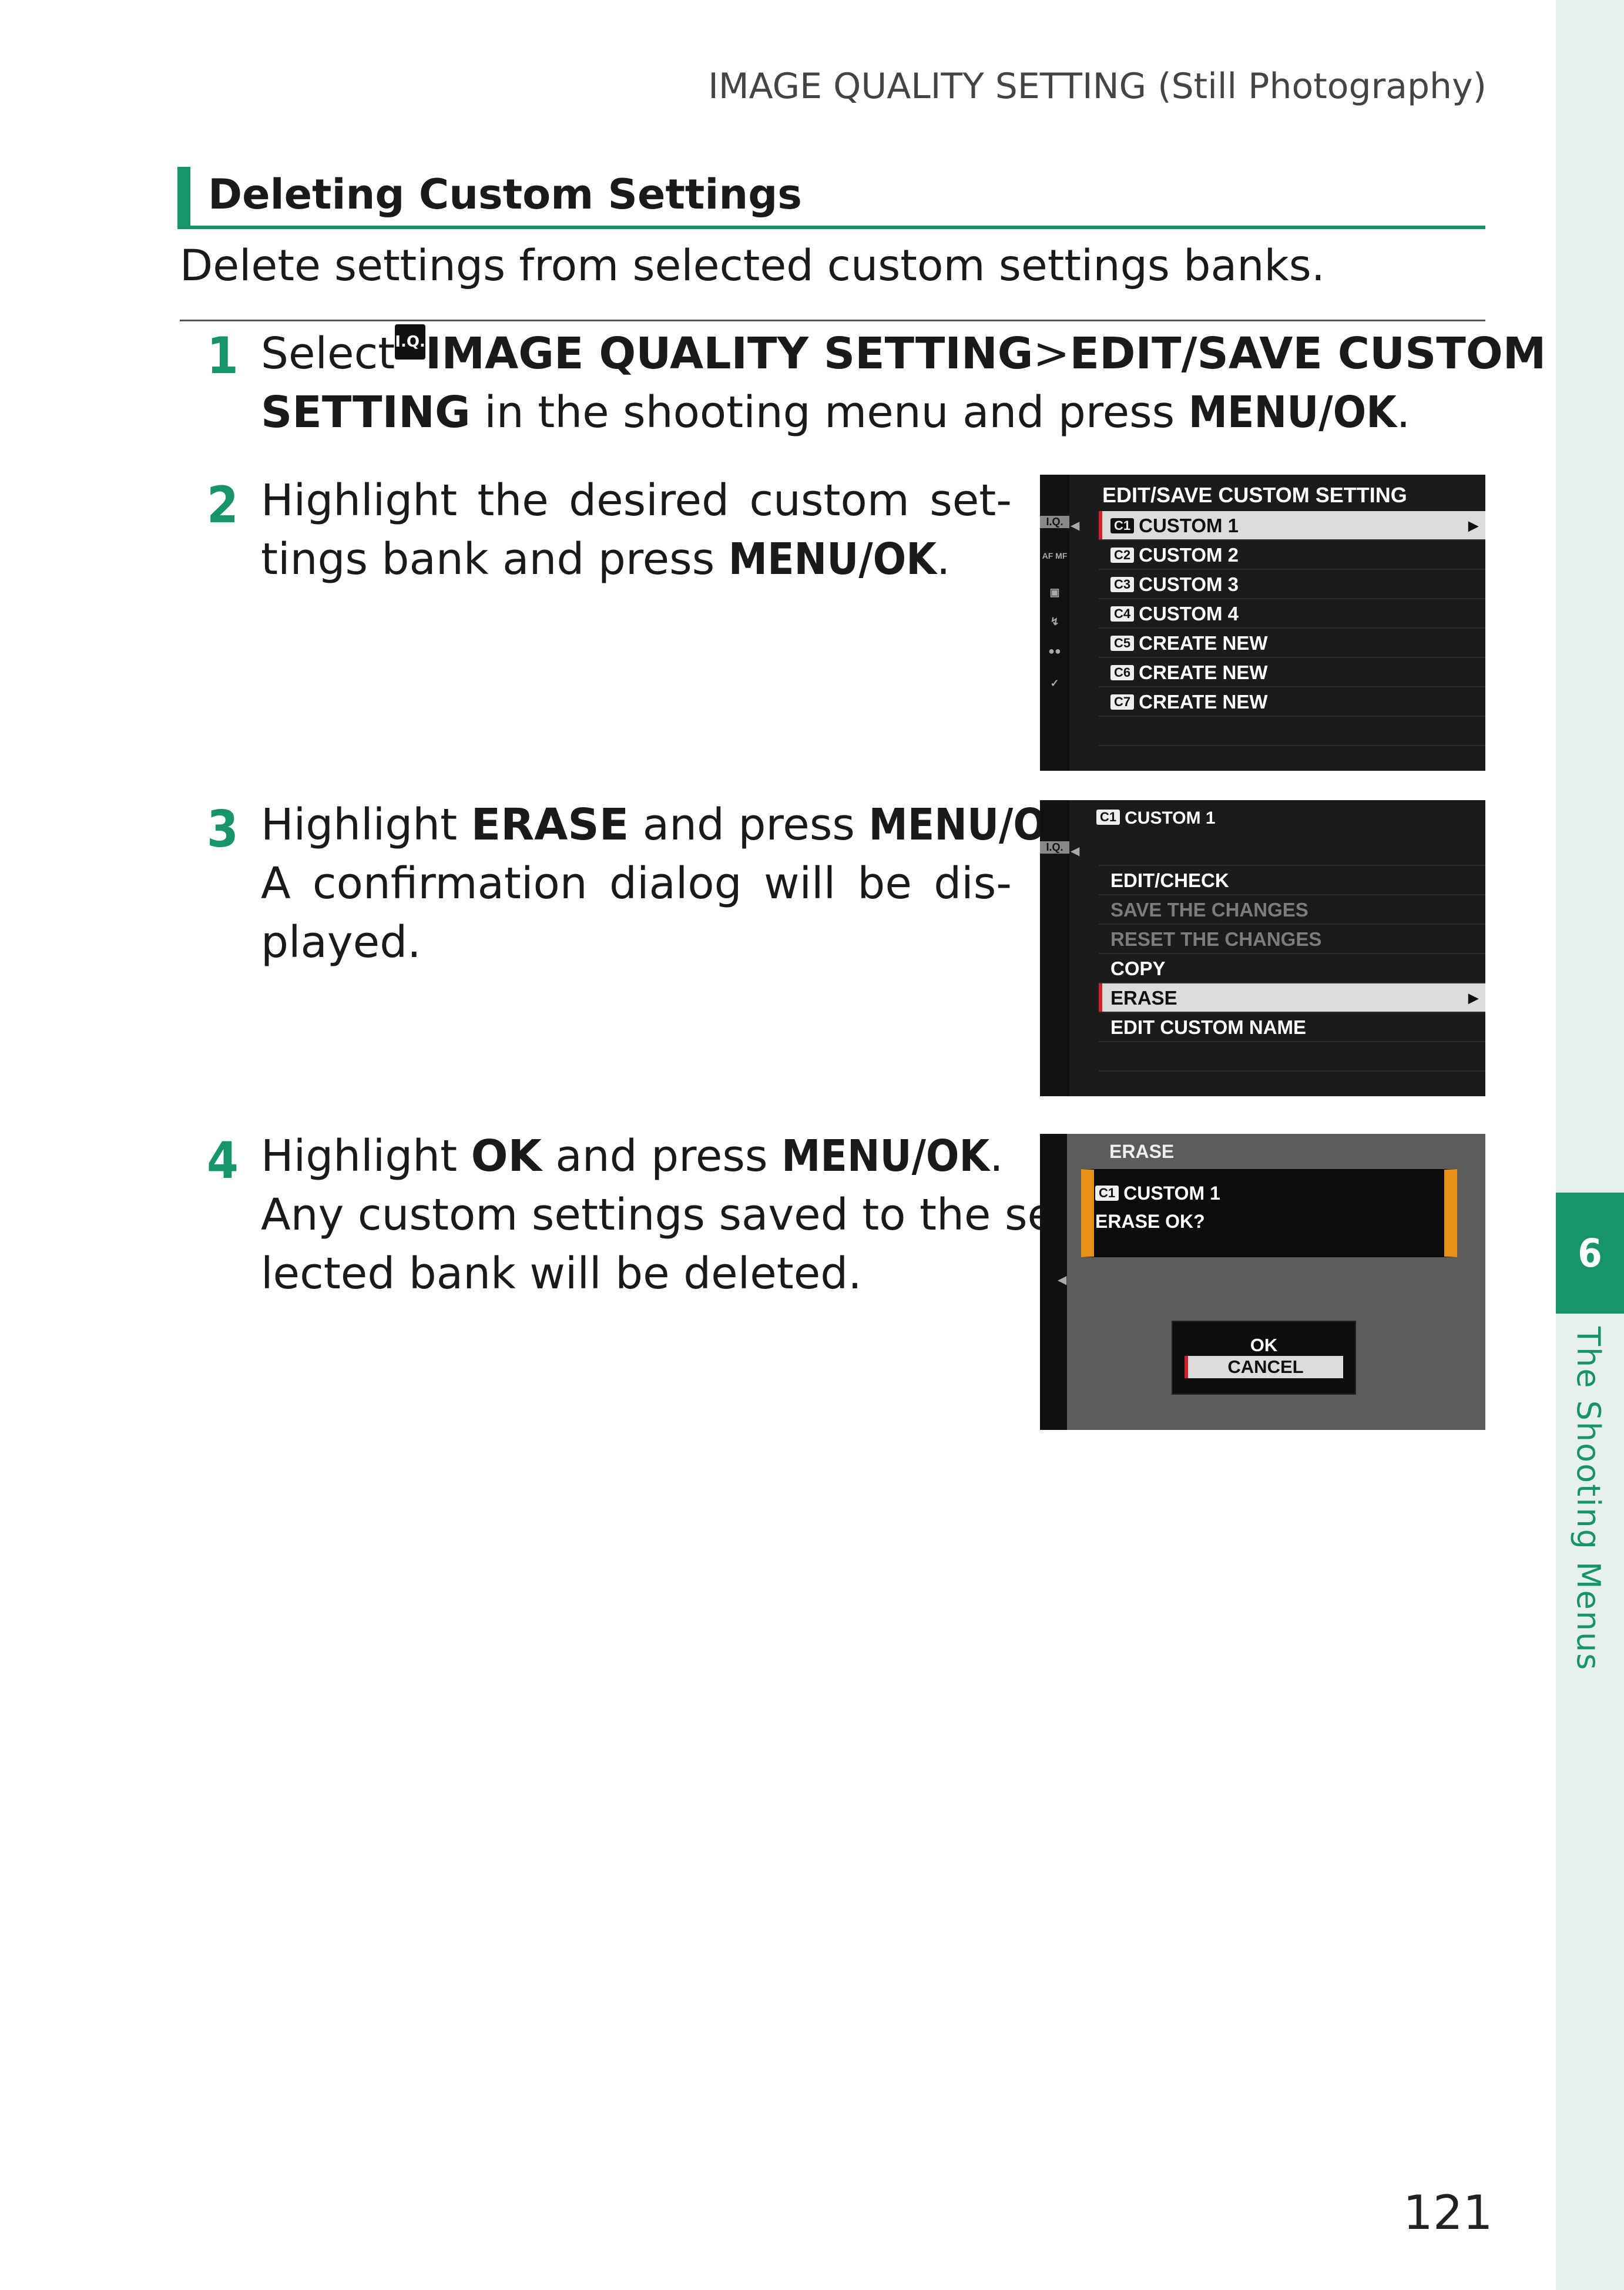 The width and height of the screenshot is (1624, 2290). What do you see at coordinates (1292, 614) in the screenshot?
I see `menu-row: C4 CUSTOM 4` at bounding box center [1292, 614].